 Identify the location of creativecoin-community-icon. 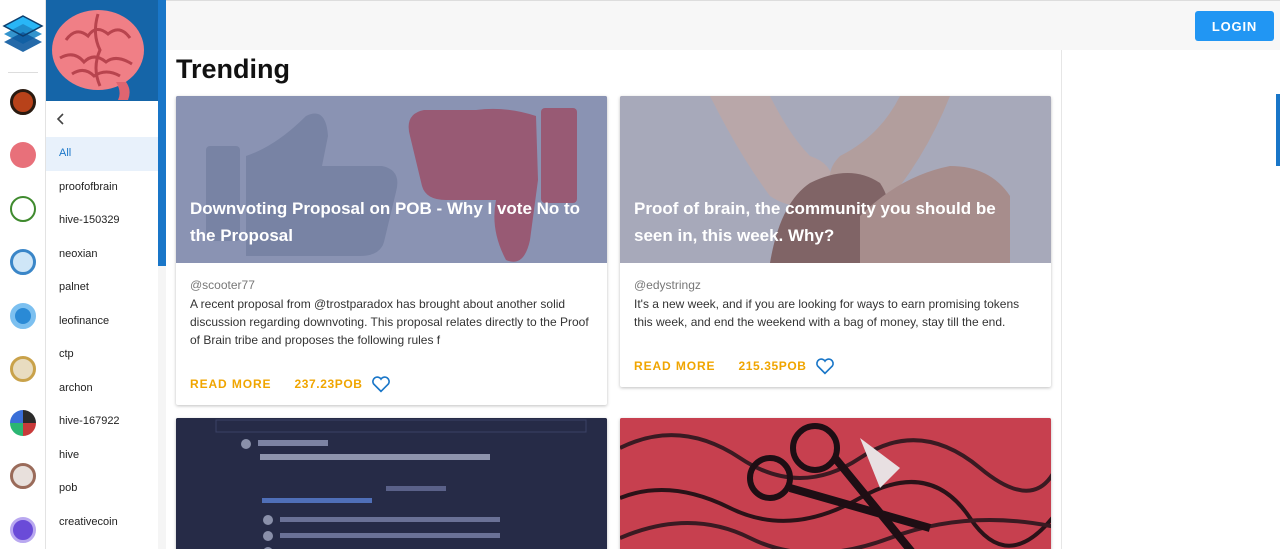
(23, 530).